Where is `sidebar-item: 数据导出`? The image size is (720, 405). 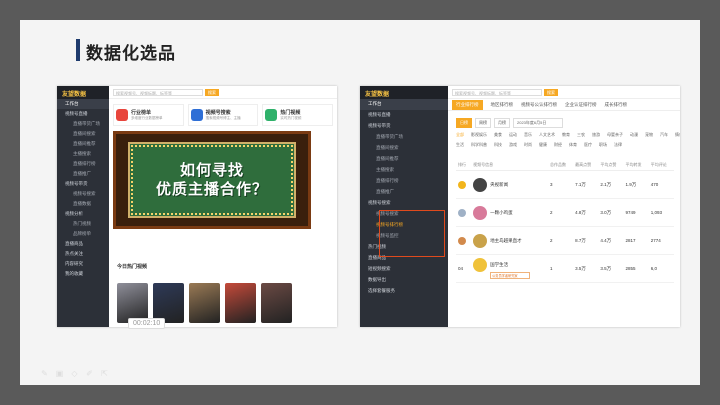 sidebar-item: 数据导出 is located at coordinates (404, 280).